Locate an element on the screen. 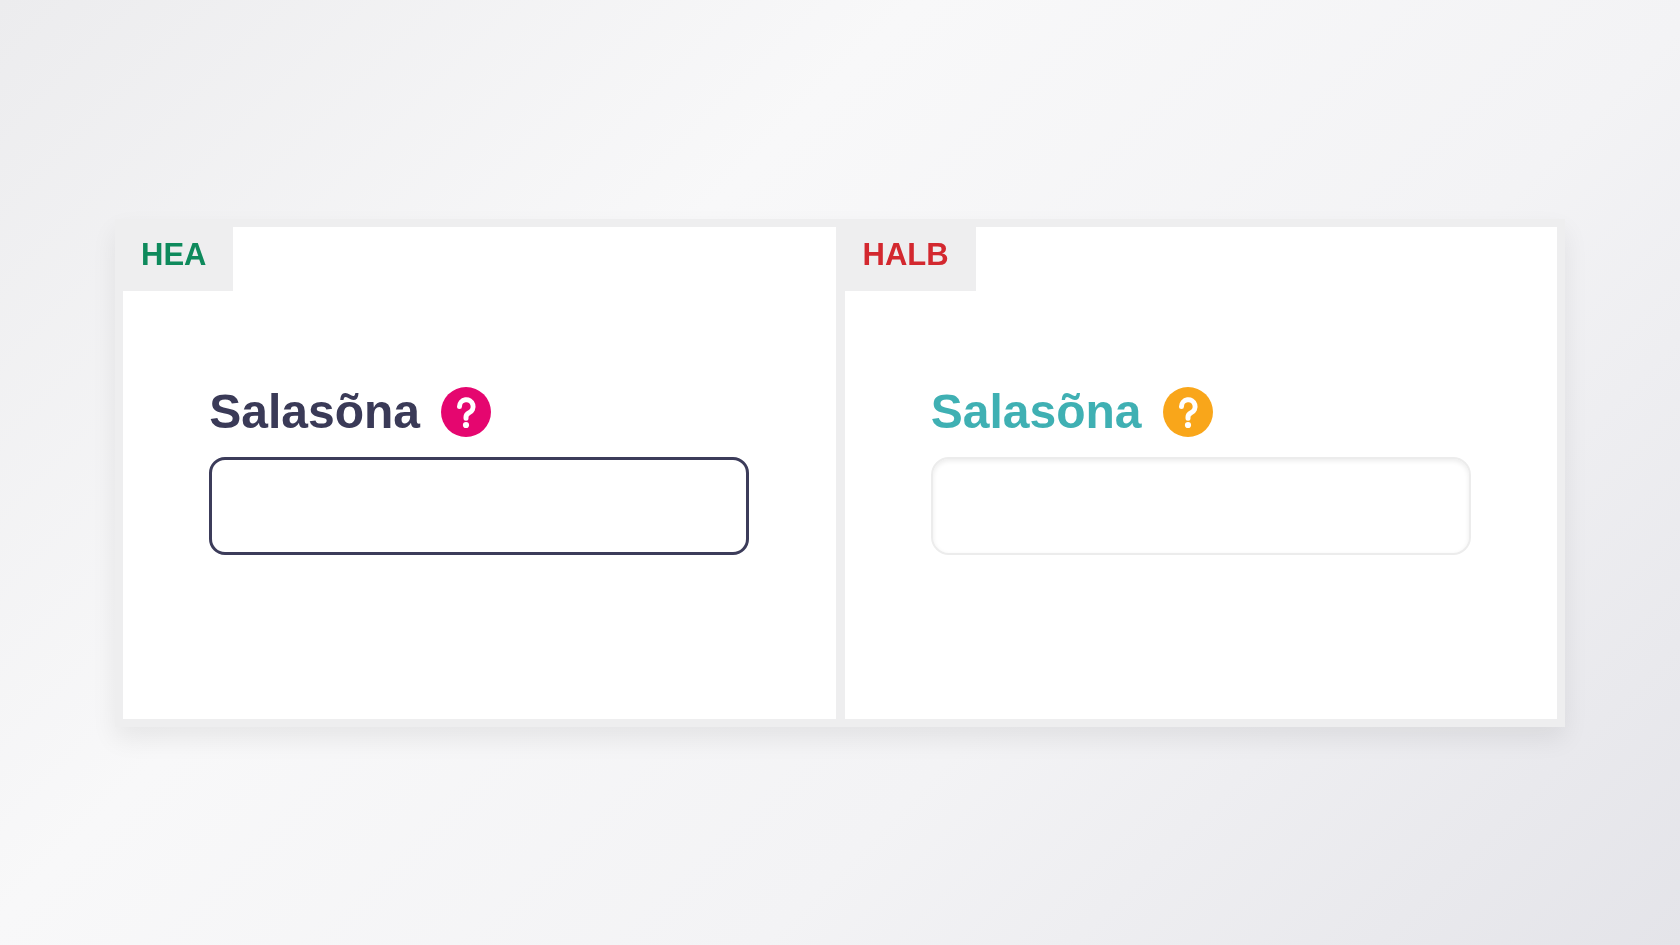 The image size is (1680, 945). input-field is located at coordinates (479, 505).